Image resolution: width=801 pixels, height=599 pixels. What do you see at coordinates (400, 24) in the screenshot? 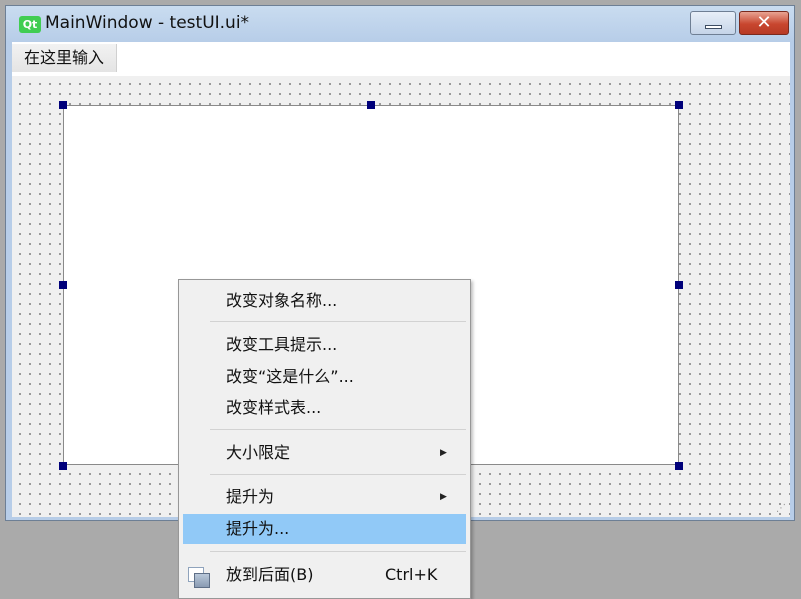
I see `title-bar: Qt MainWindow - testUI.ui* ✕` at bounding box center [400, 24].